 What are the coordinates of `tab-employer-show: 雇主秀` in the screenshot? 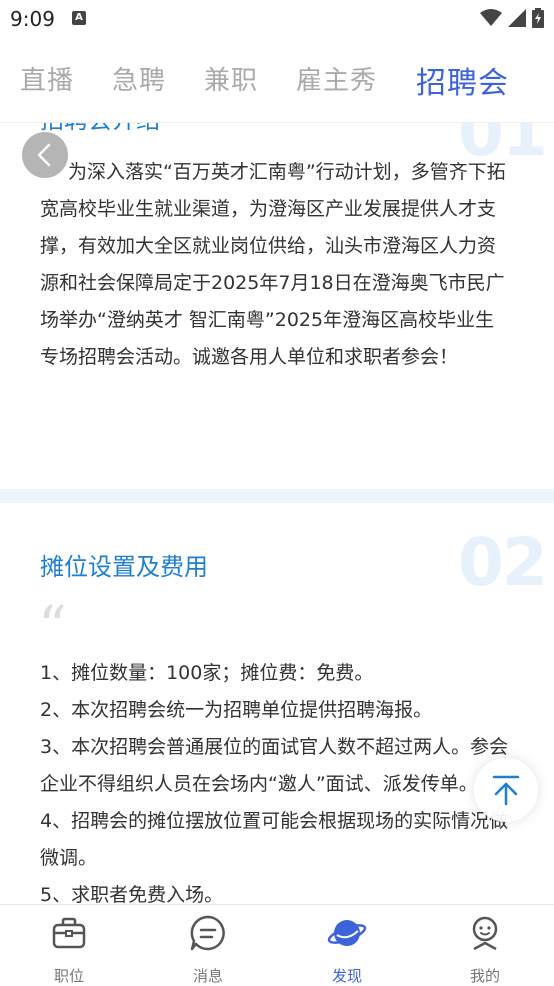 It's located at (336, 78).